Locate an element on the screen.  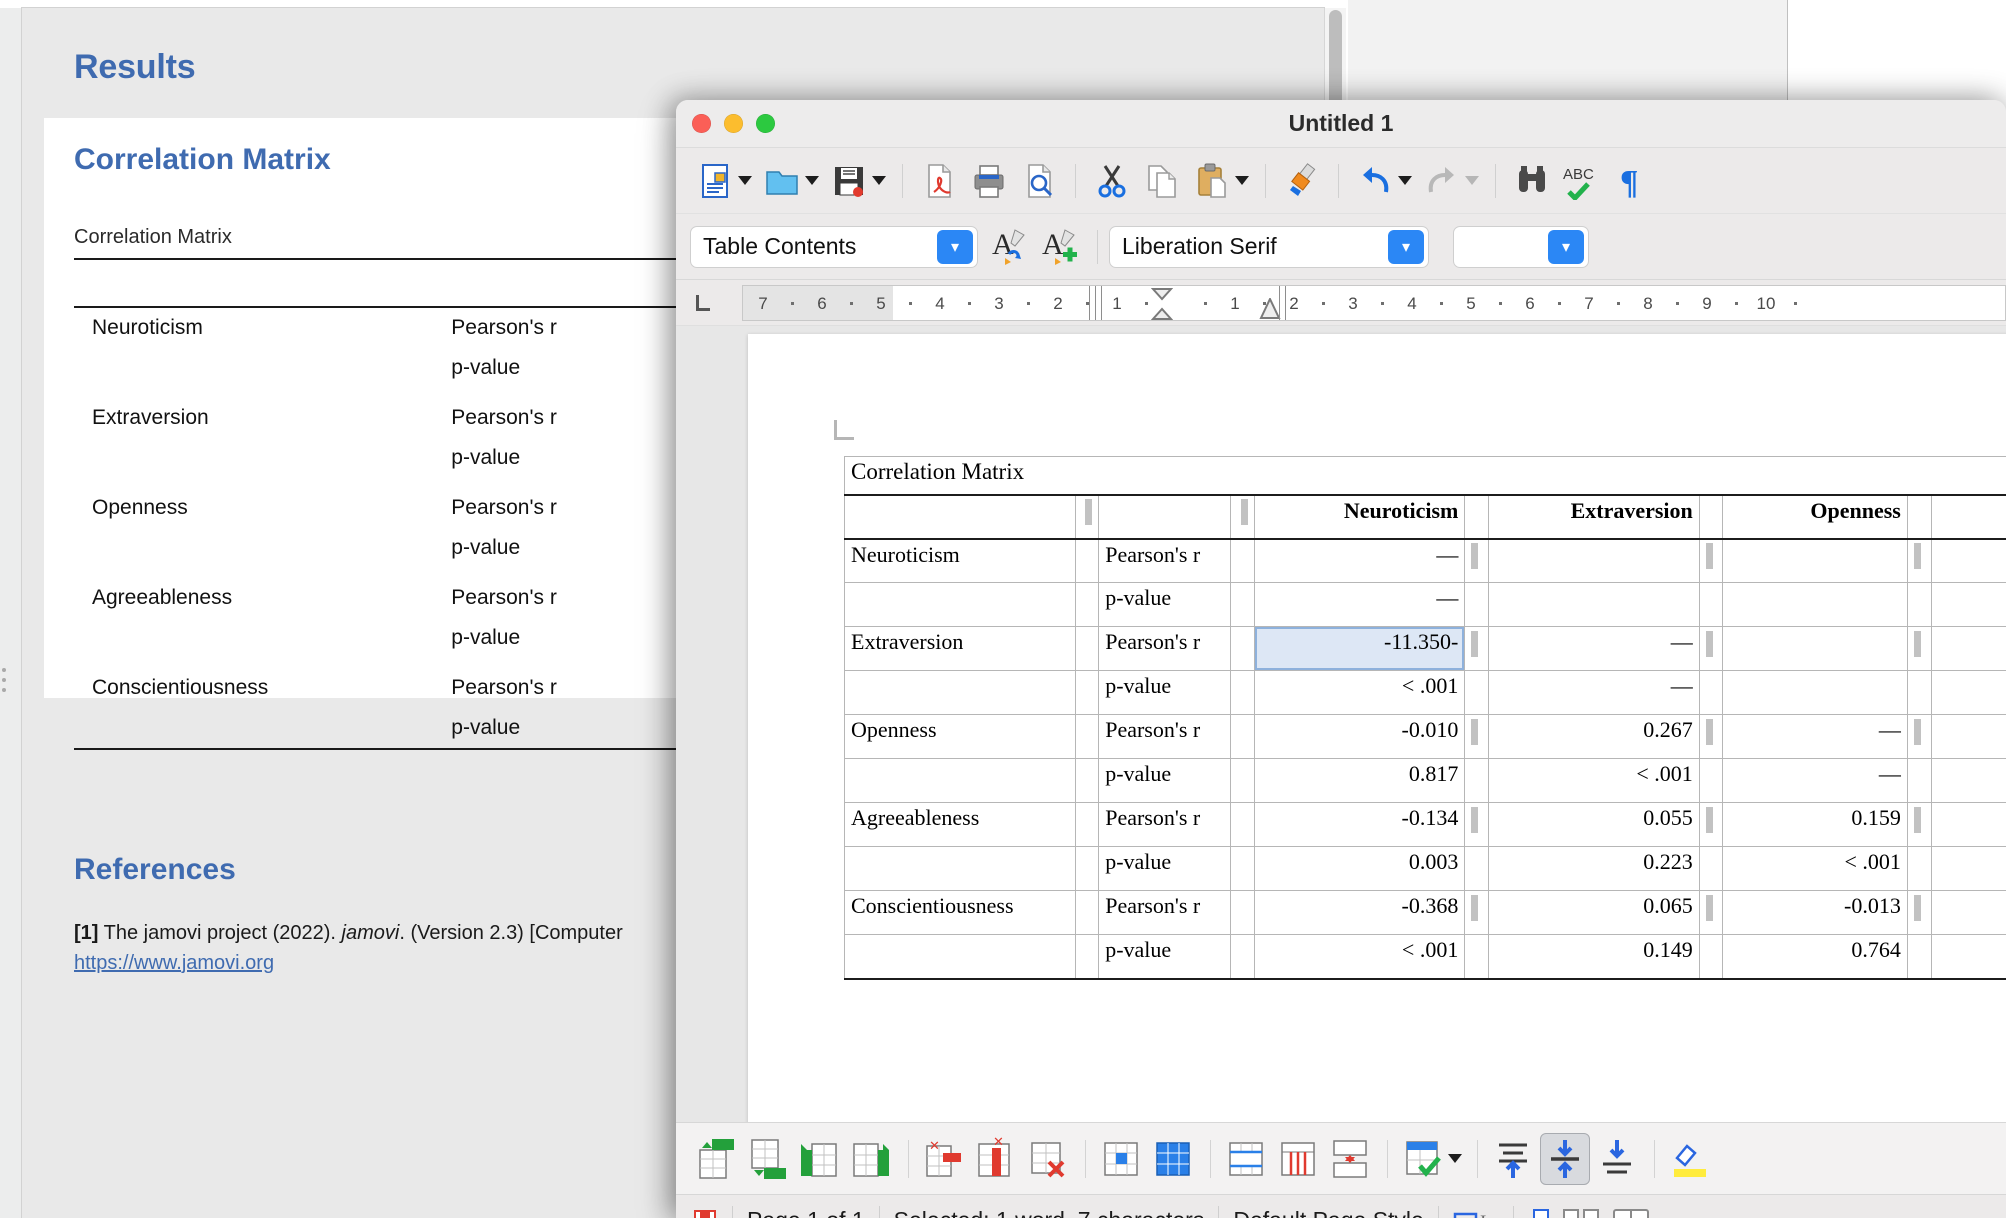
doc-col-header: Openness is located at coordinates (1815, 516).